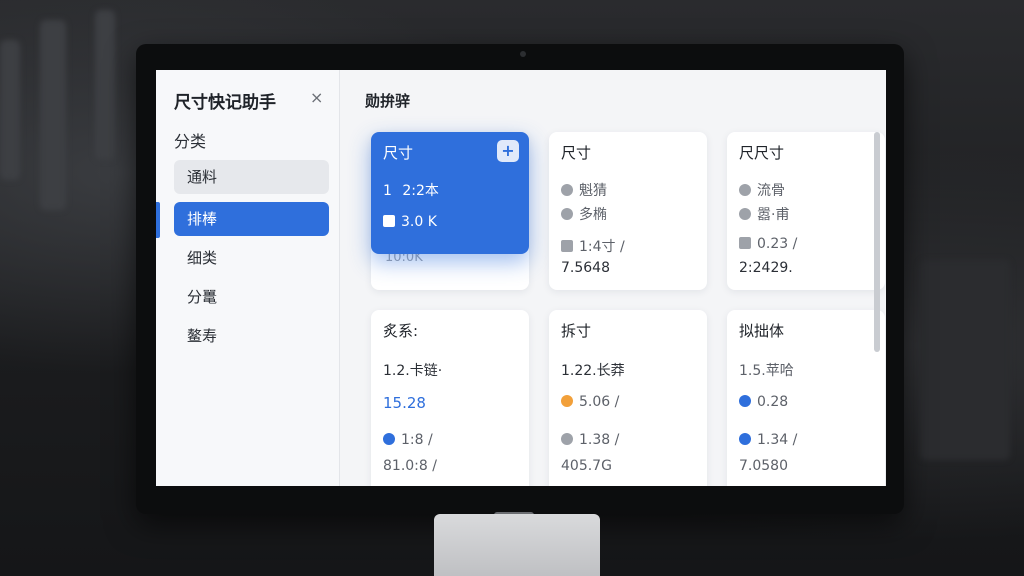 The width and height of the screenshot is (1024, 576). I want to click on card-6: 拟拙体 1.5.苹哈 0.28 1.34 / 7.0580, so click(806, 398).